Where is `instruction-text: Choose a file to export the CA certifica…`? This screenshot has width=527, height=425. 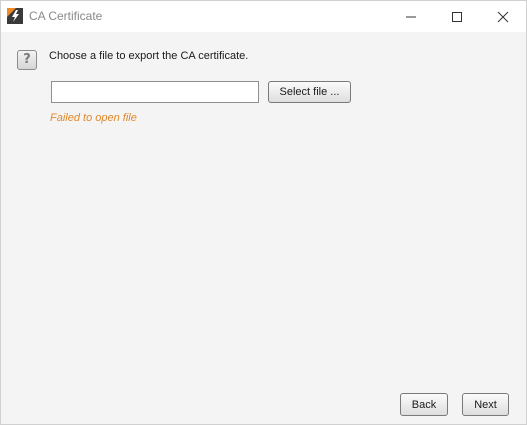 instruction-text: Choose a file to export the CA certifica… is located at coordinates (149, 56).